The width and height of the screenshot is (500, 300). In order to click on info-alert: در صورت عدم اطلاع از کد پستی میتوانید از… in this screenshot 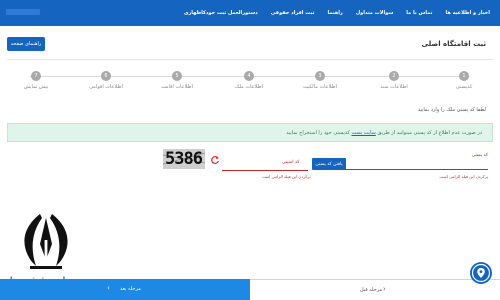, I will do `click(250, 132)`.